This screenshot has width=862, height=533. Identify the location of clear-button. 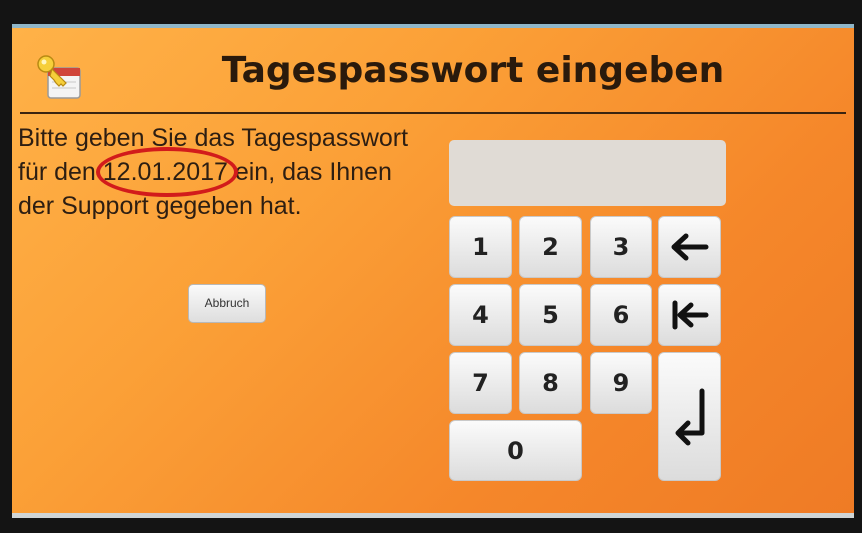
(689, 315).